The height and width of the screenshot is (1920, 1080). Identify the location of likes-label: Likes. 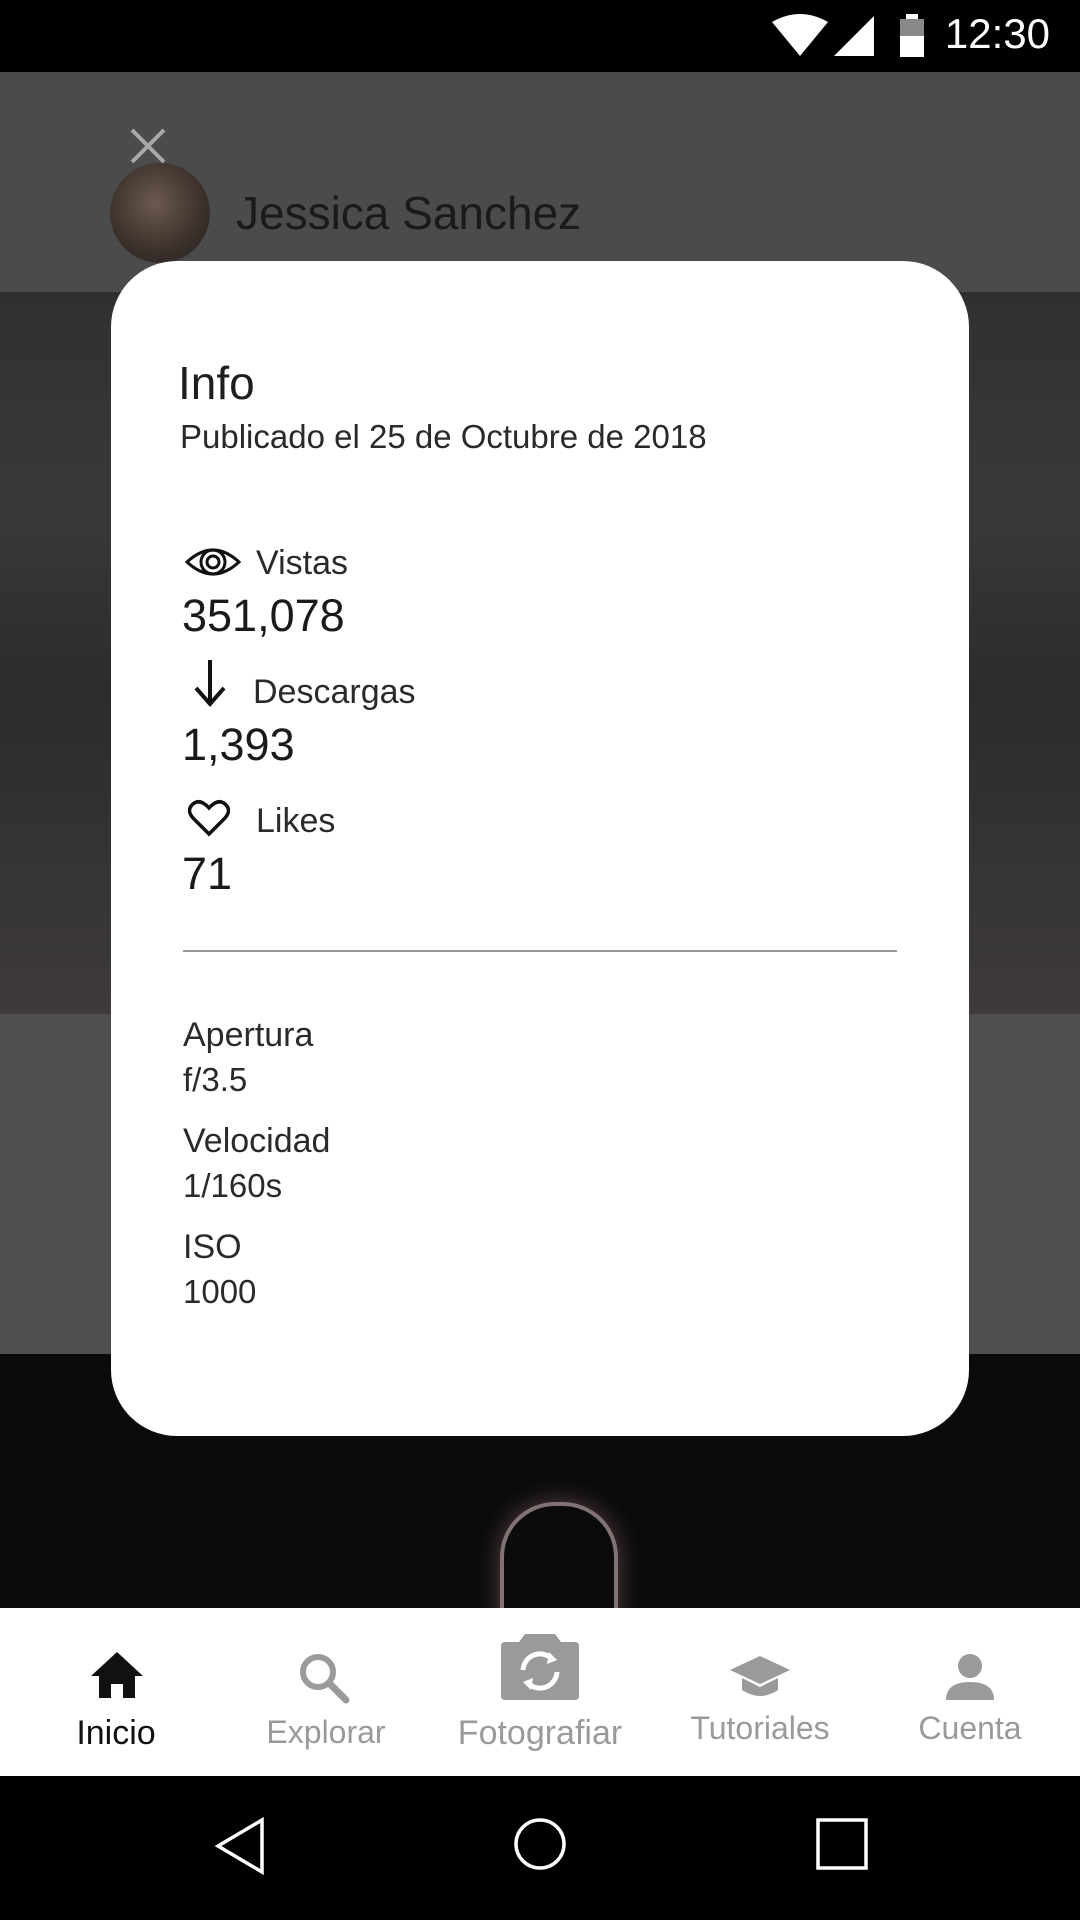
(296, 821).